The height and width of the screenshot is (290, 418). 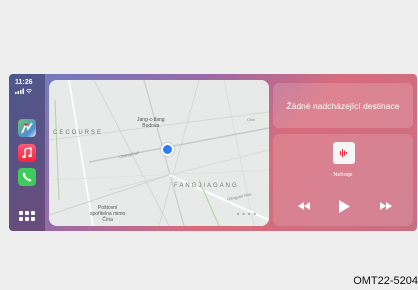 What do you see at coordinates (29, 91) in the screenshot?
I see `wifi-icon` at bounding box center [29, 91].